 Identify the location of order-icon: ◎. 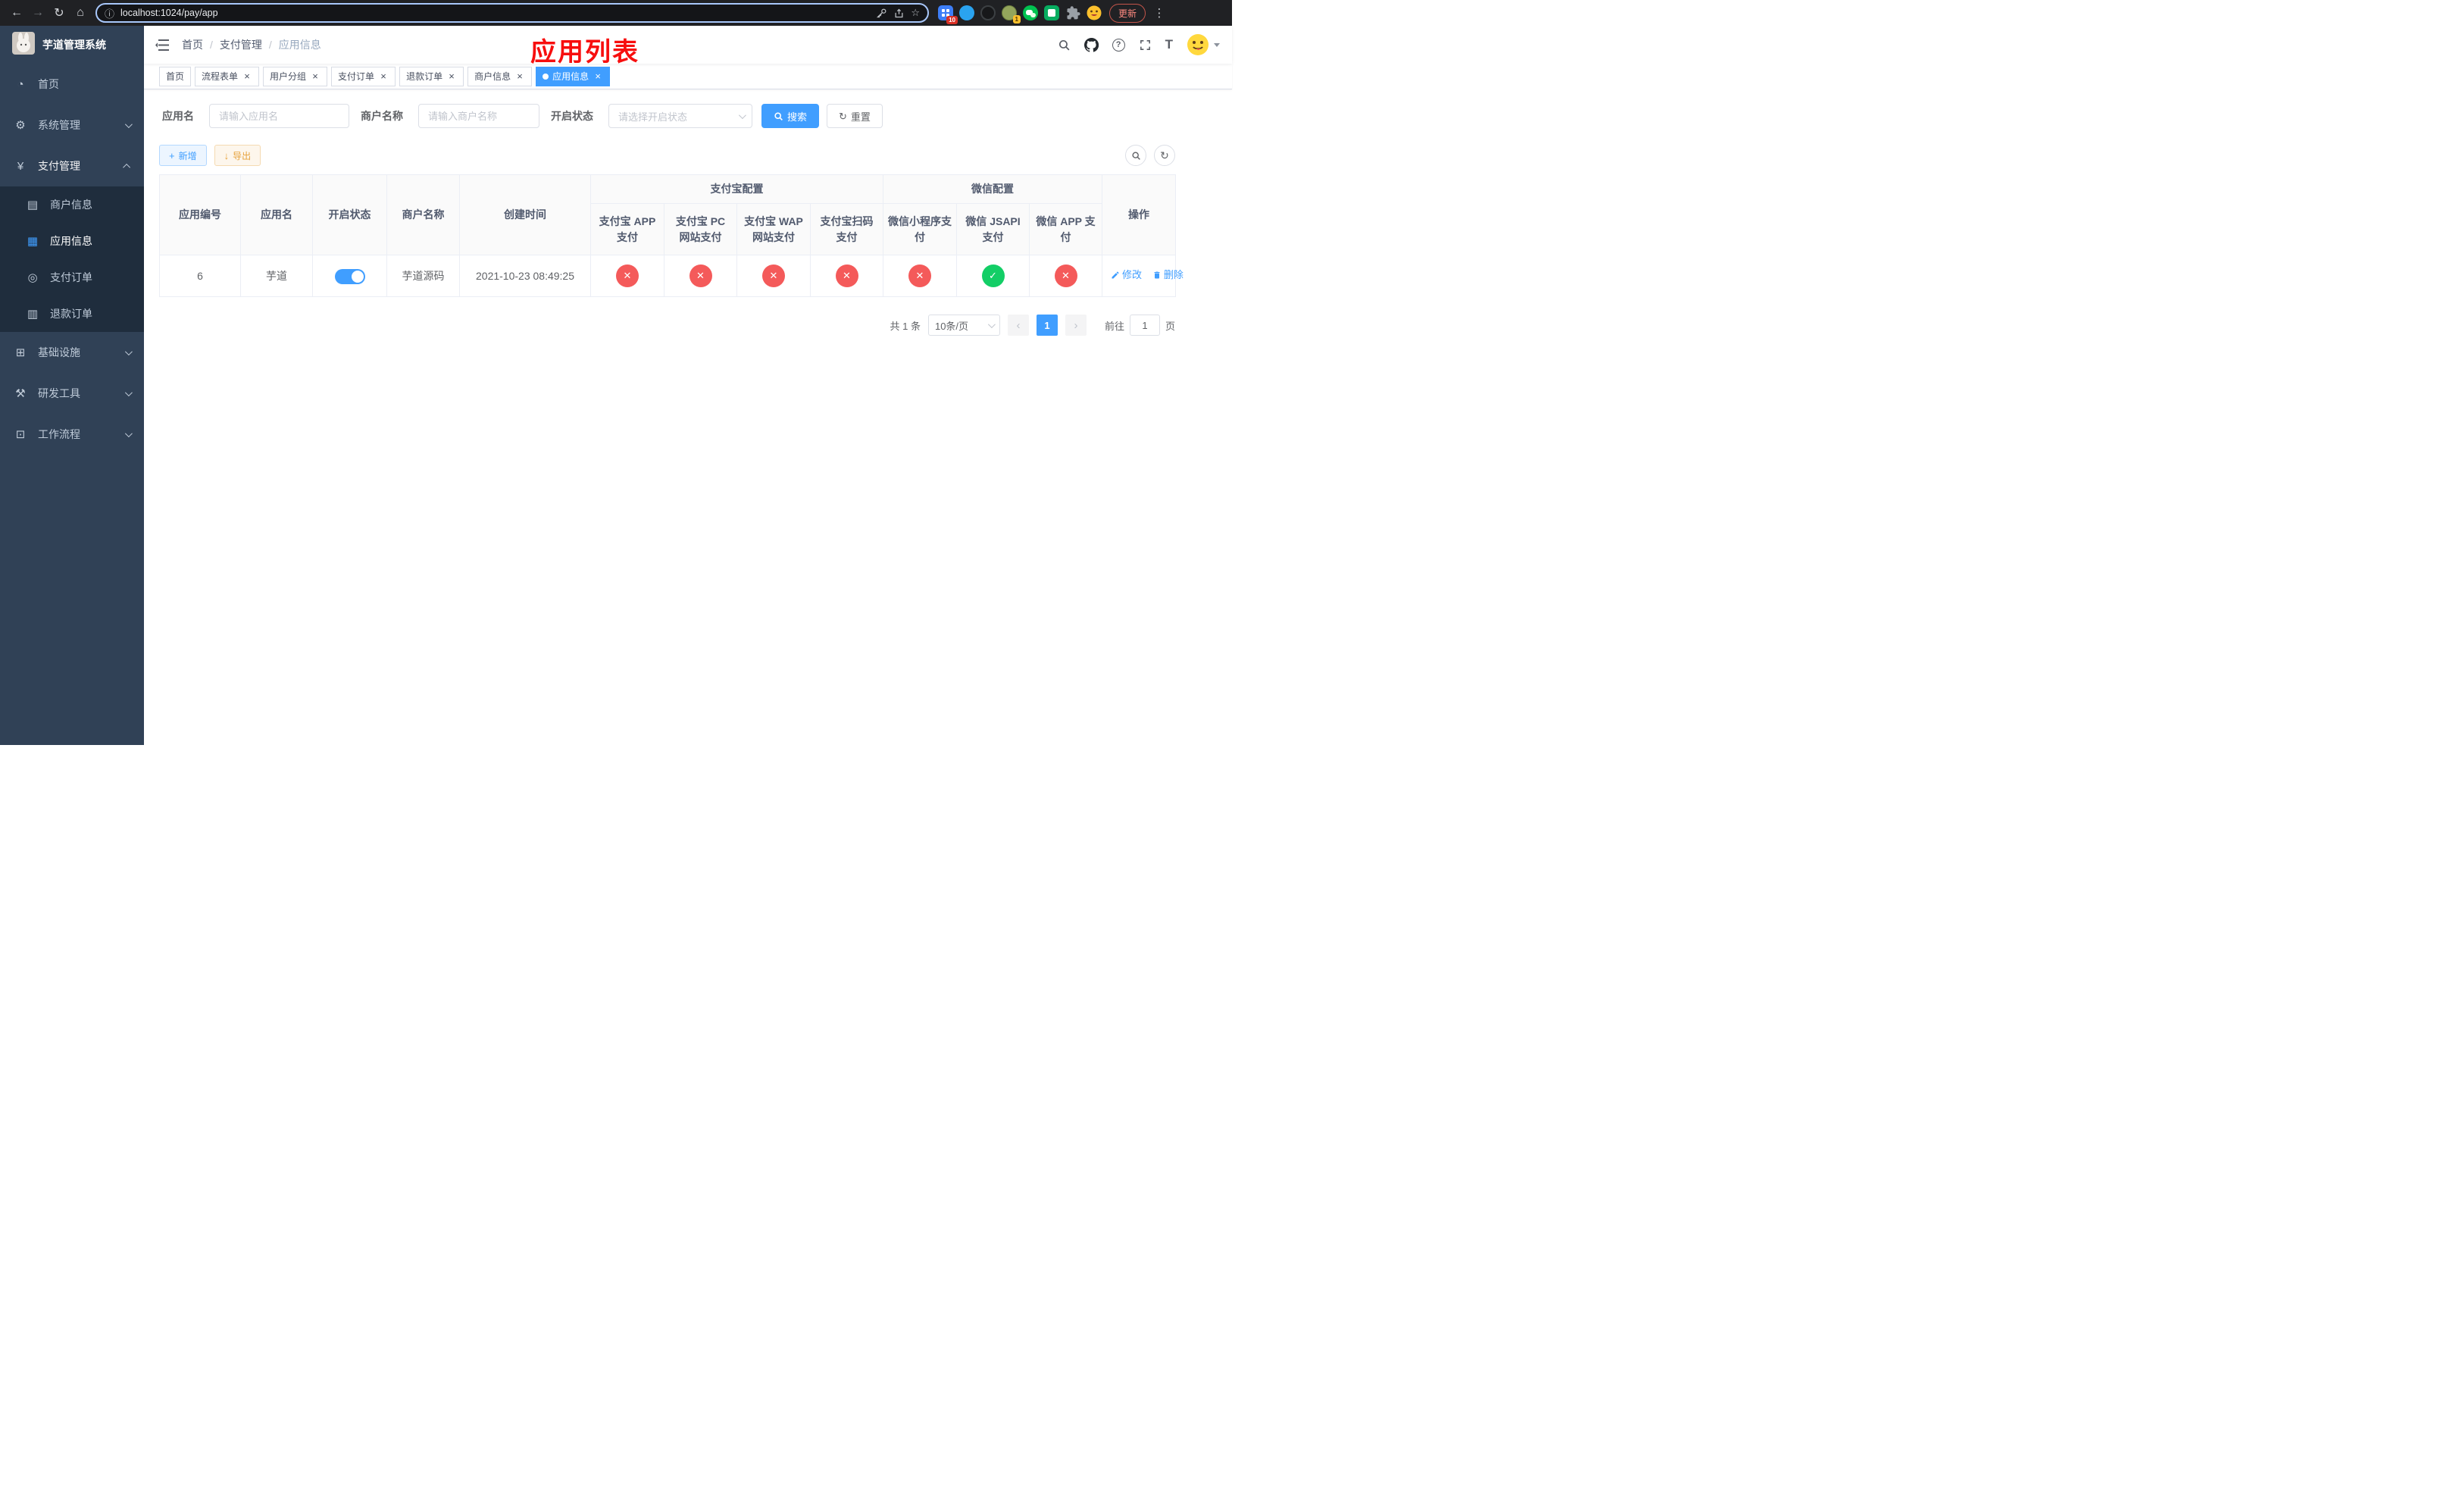
(32, 278).